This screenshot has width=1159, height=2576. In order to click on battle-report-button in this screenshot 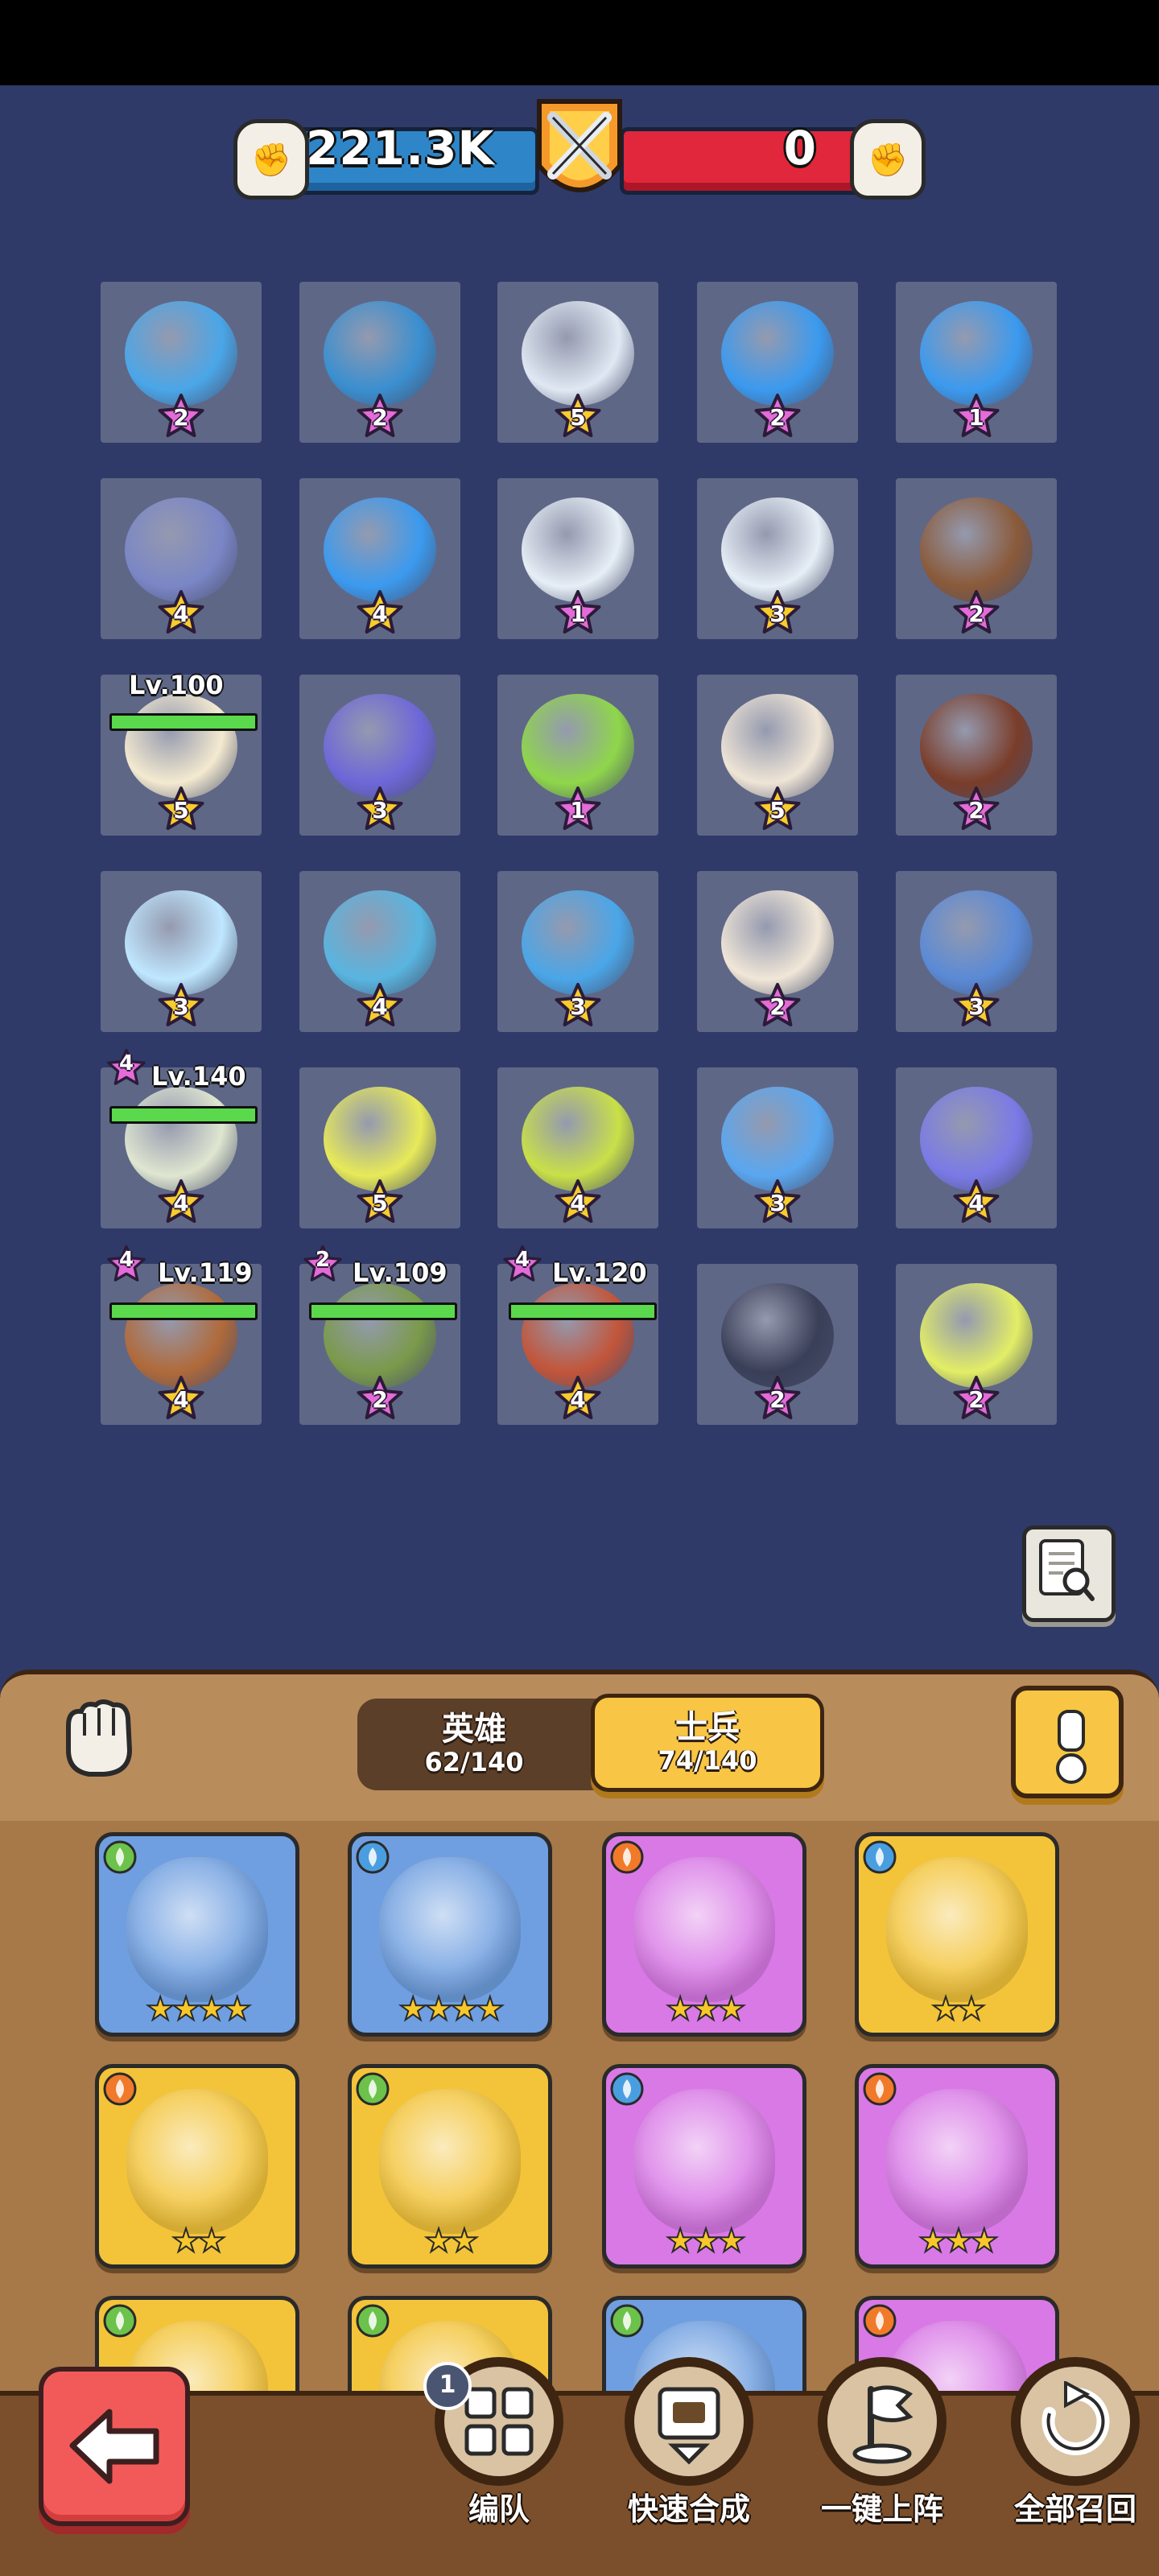, I will do `click(1069, 1573)`.